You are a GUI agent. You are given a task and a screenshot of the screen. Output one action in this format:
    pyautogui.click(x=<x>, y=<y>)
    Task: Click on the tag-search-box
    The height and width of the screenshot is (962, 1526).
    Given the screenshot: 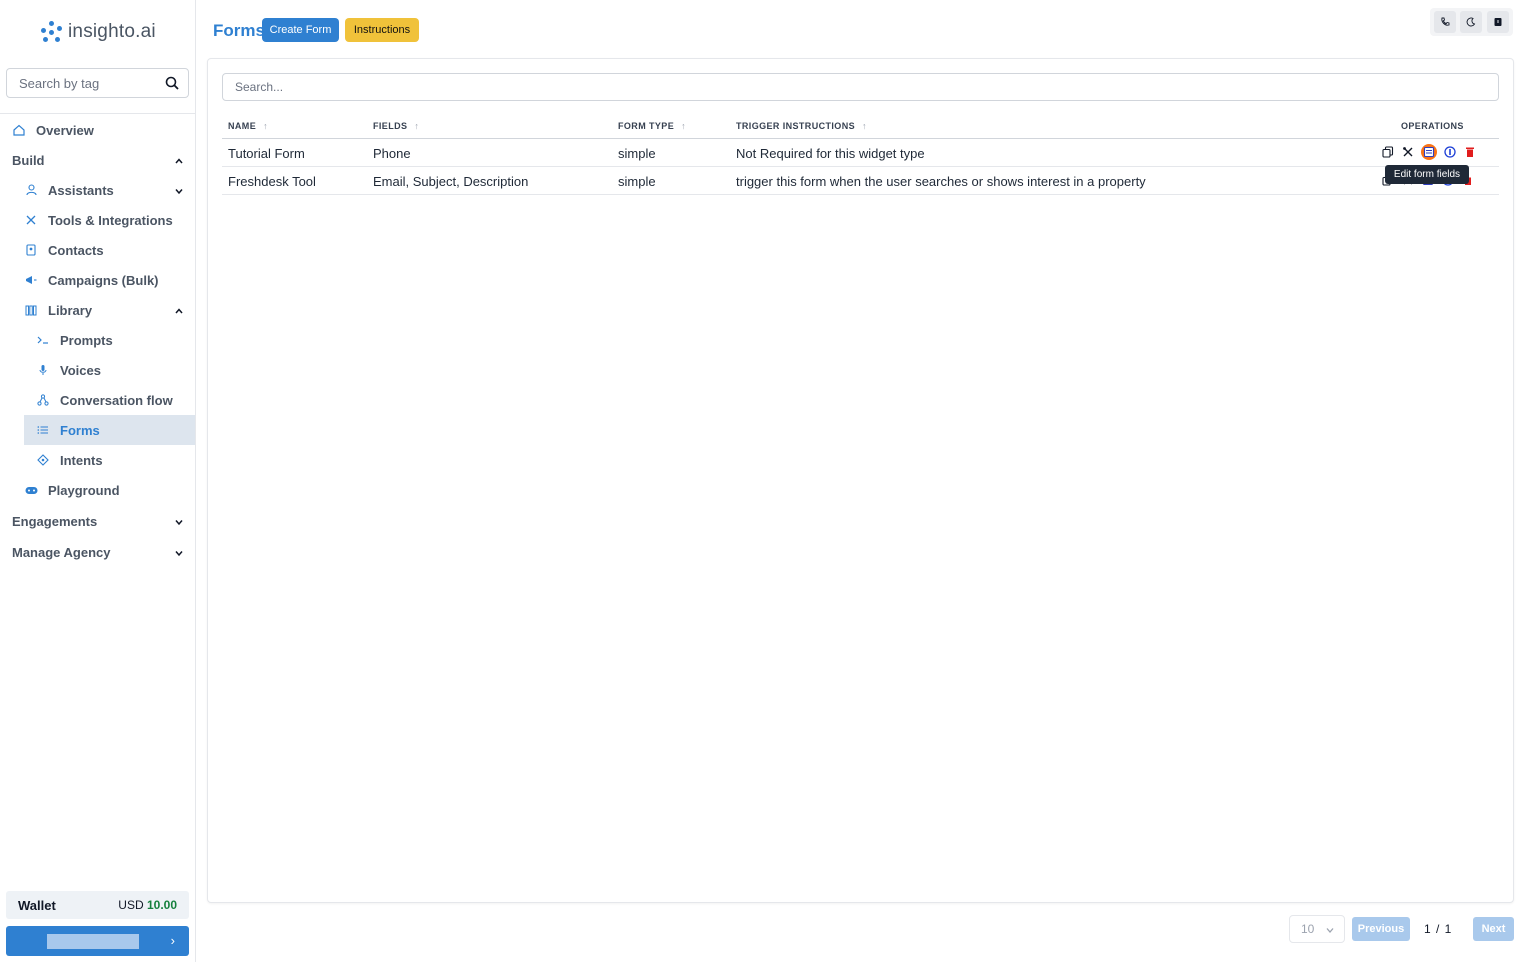 What is the action you would take?
    pyautogui.click(x=97, y=83)
    